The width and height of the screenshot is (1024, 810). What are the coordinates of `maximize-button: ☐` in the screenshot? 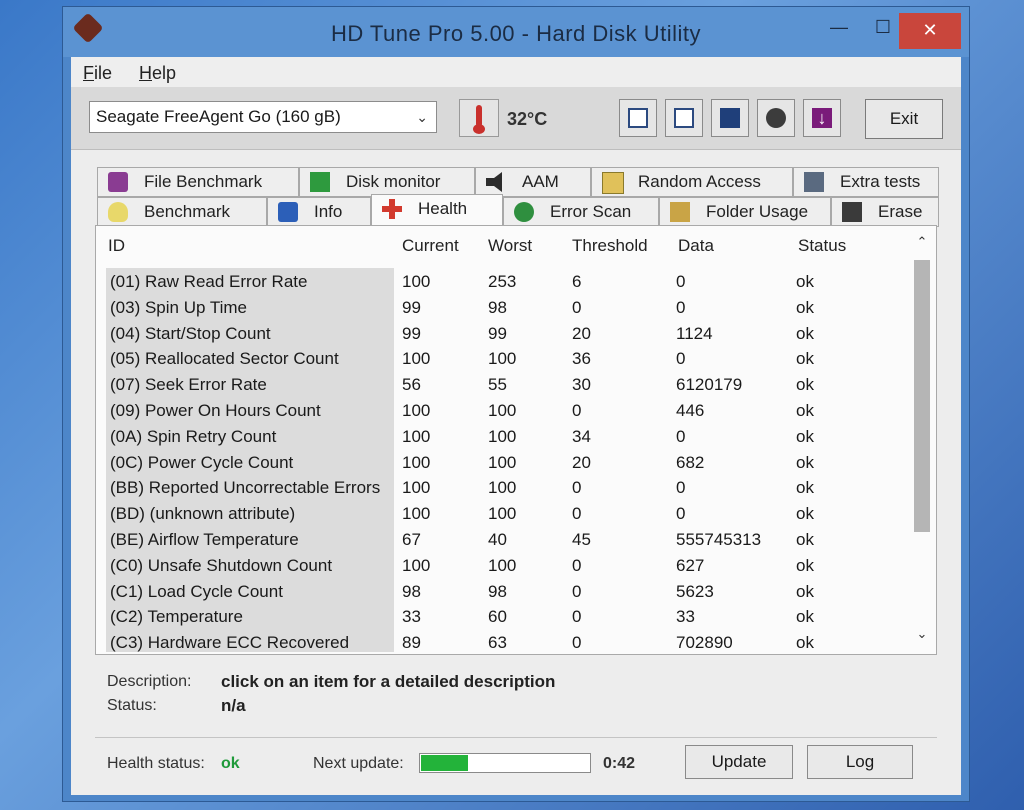 It's located at (883, 32).